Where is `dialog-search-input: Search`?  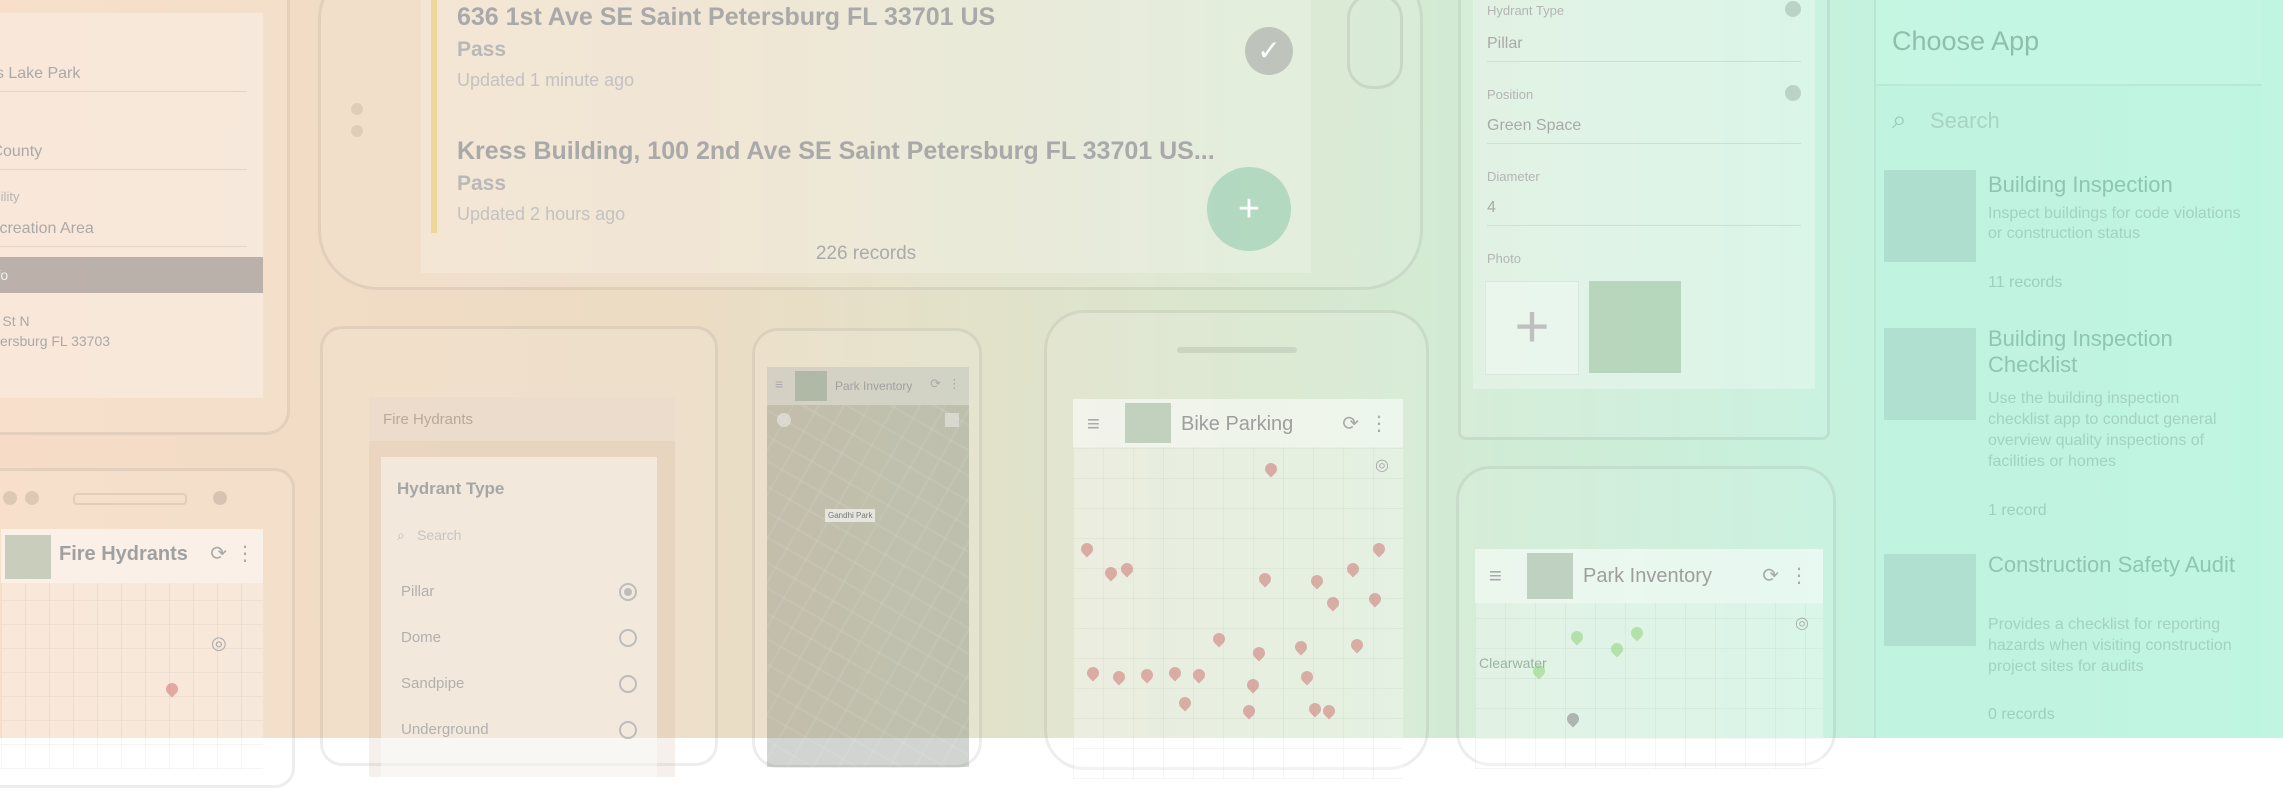 dialog-search-input: Search is located at coordinates (439, 535).